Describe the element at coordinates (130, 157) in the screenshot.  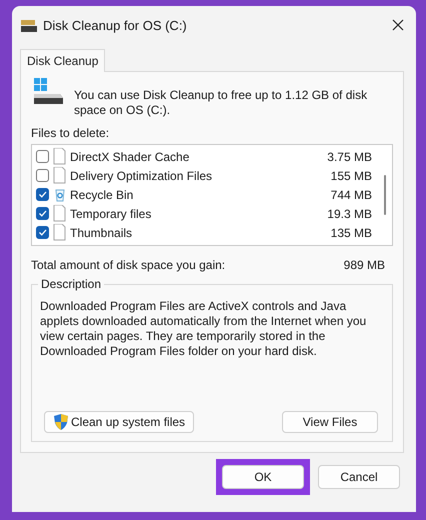
I see `file-name: DirectX Shader Cache` at that location.